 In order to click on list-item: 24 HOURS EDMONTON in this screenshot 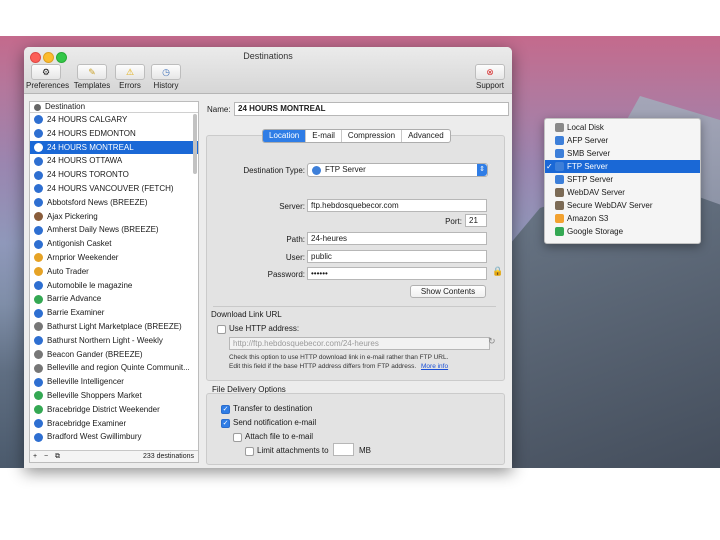, I will do `click(114, 134)`.